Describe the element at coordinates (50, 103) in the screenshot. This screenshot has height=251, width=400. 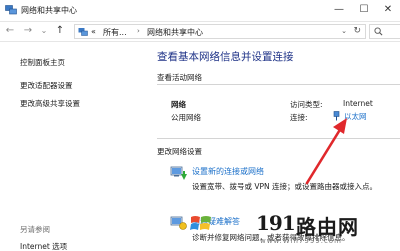
I see `sidebar-item-advanced-sharing: 更改高级共享设置` at that location.